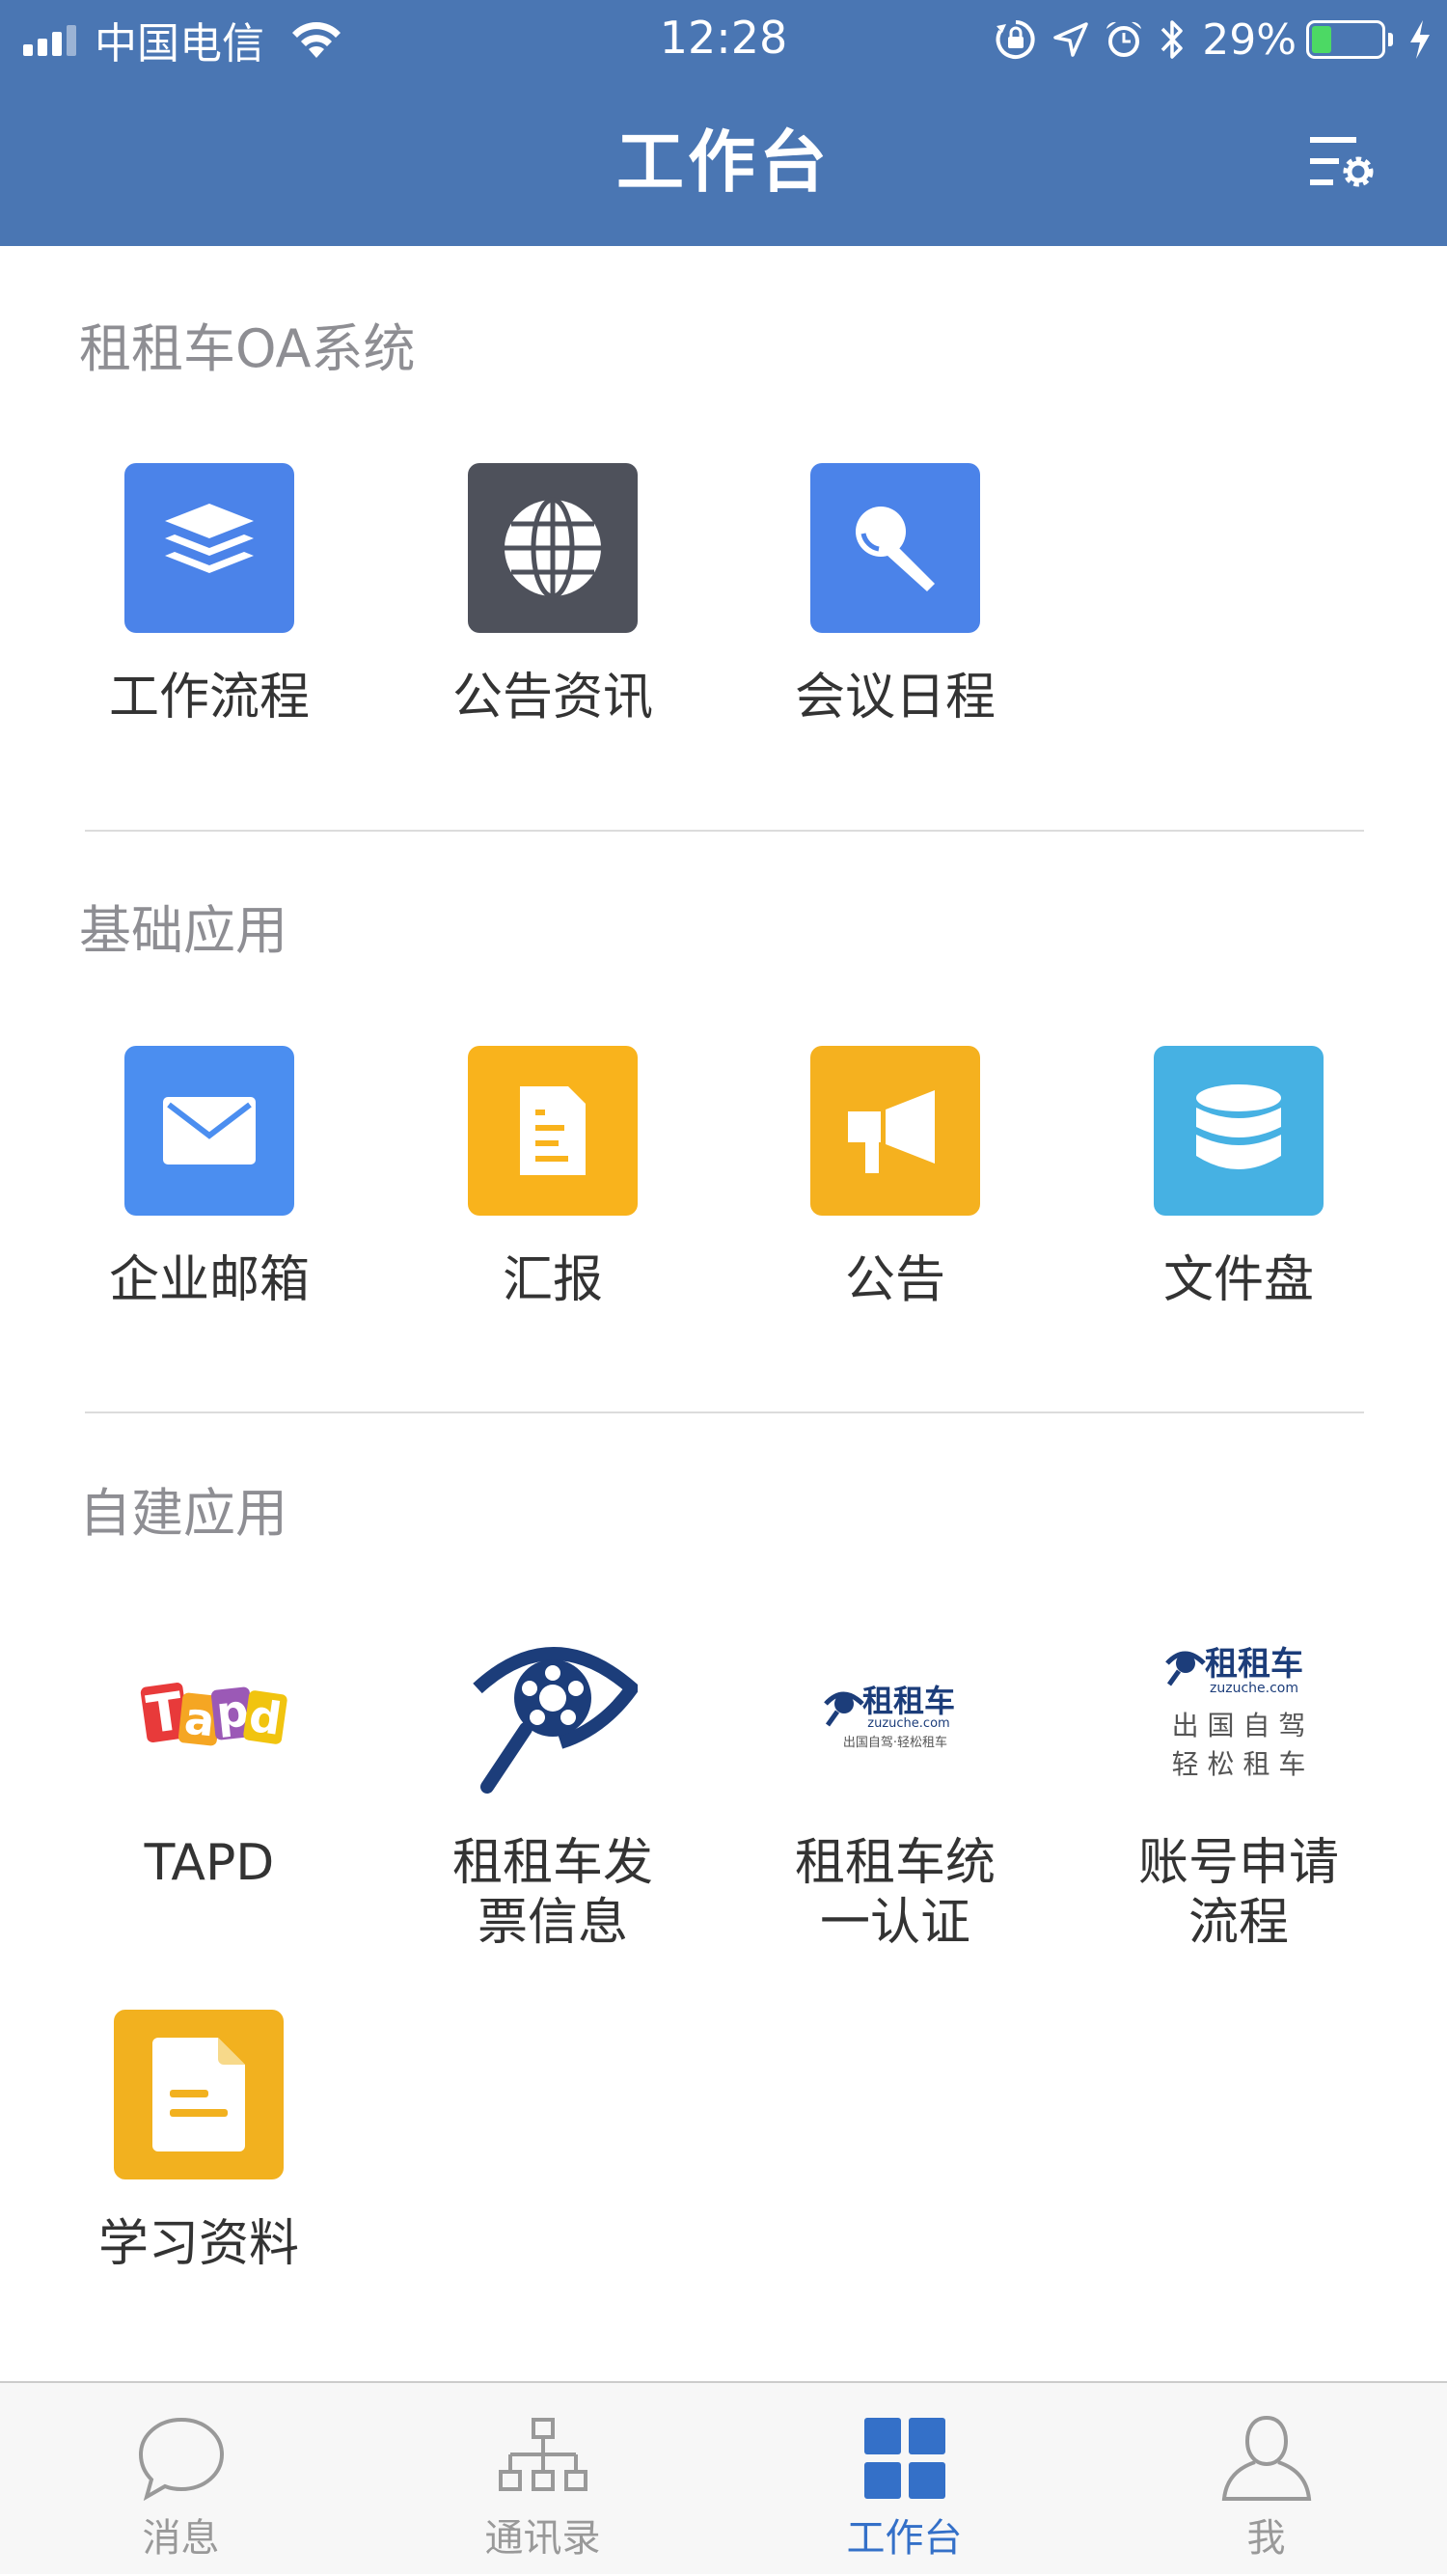  I want to click on megaphone-icon, so click(895, 1131).